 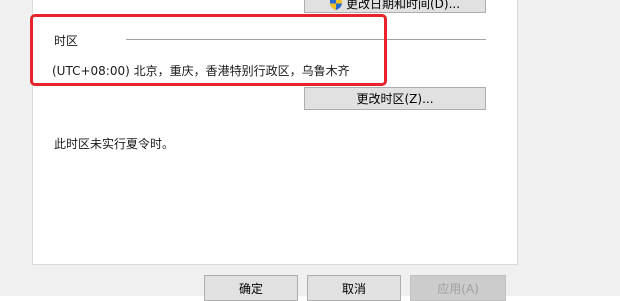 I want to click on timezone-group-label: 时区, so click(x=66, y=41).